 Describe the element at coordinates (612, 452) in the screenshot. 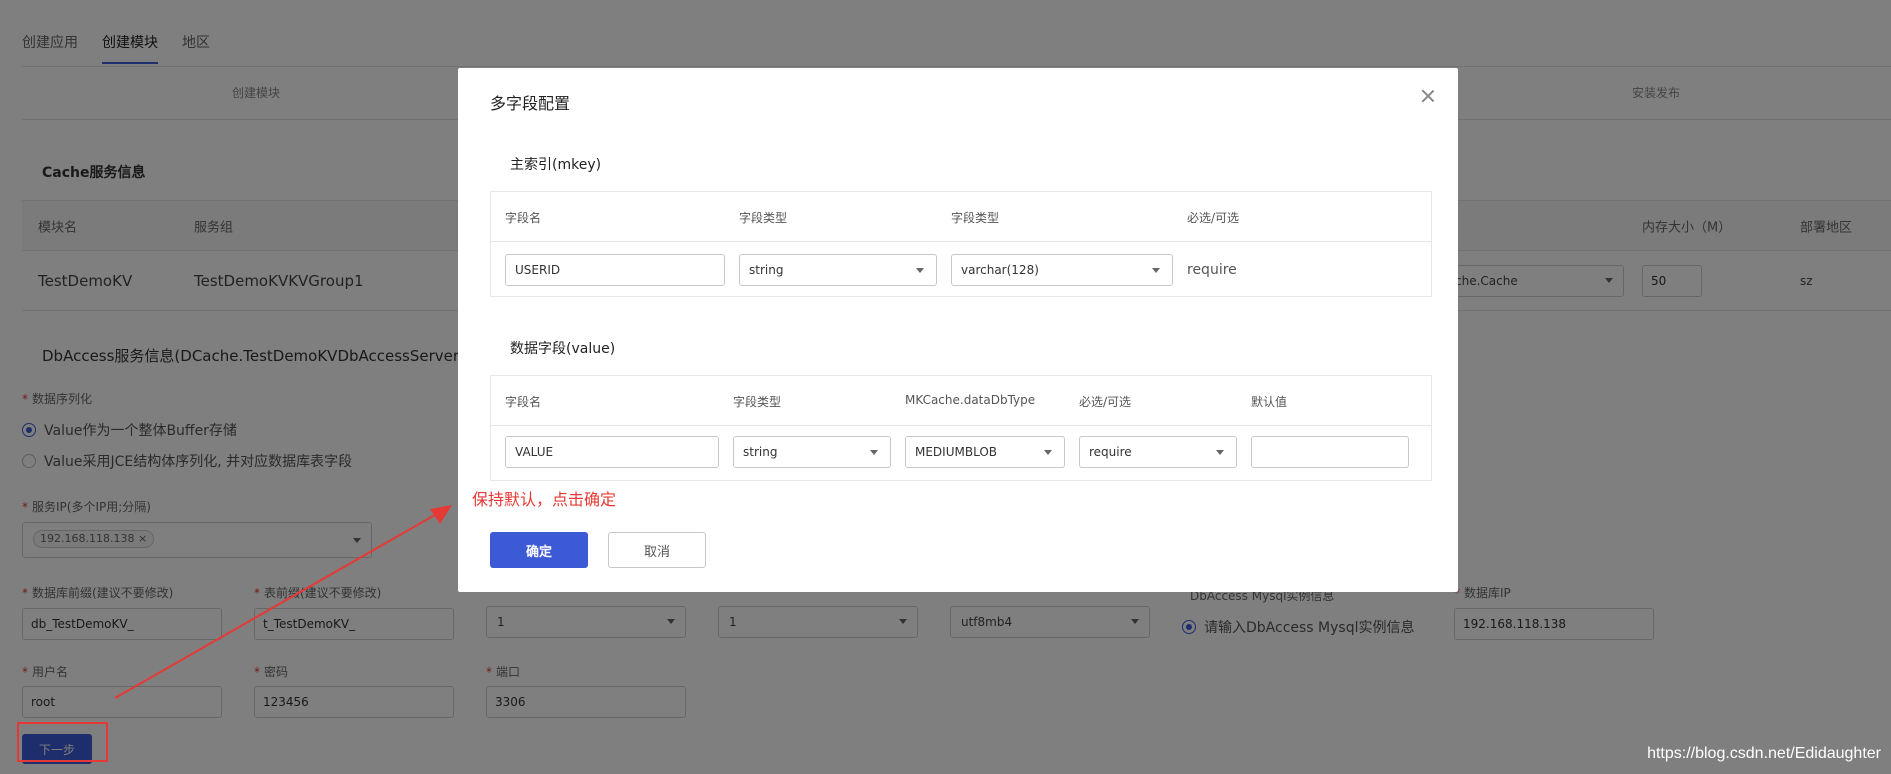

I see `value-name-input` at that location.